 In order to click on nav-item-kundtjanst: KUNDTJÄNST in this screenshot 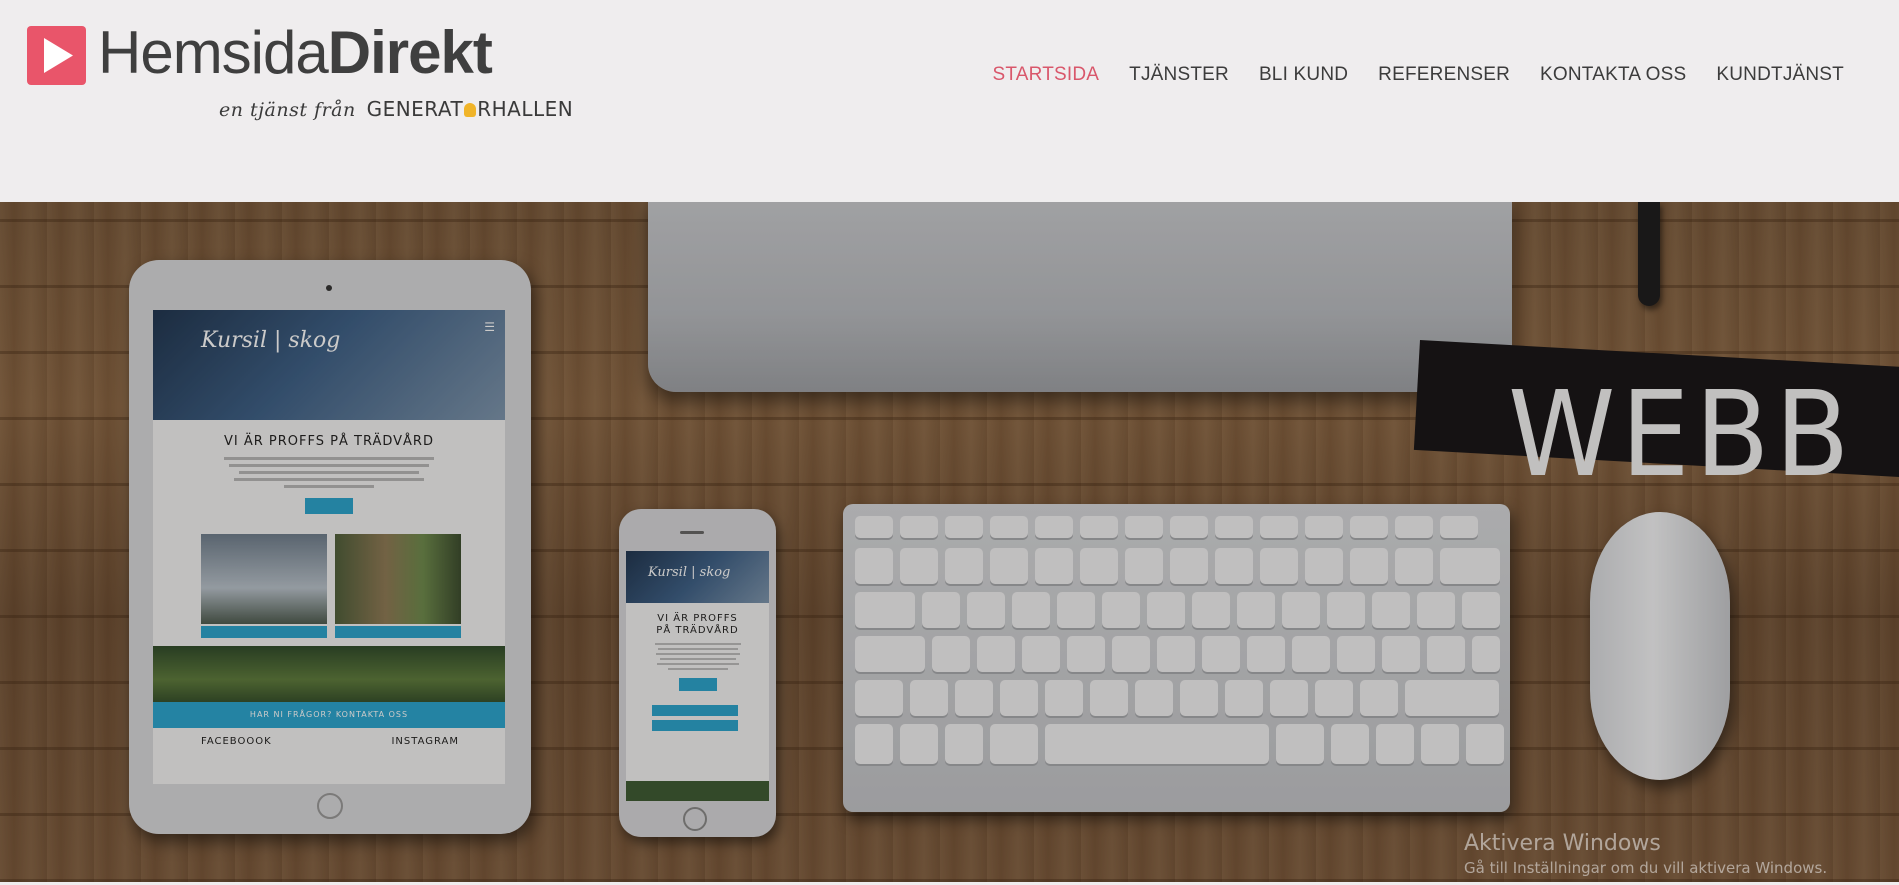, I will do `click(1780, 75)`.